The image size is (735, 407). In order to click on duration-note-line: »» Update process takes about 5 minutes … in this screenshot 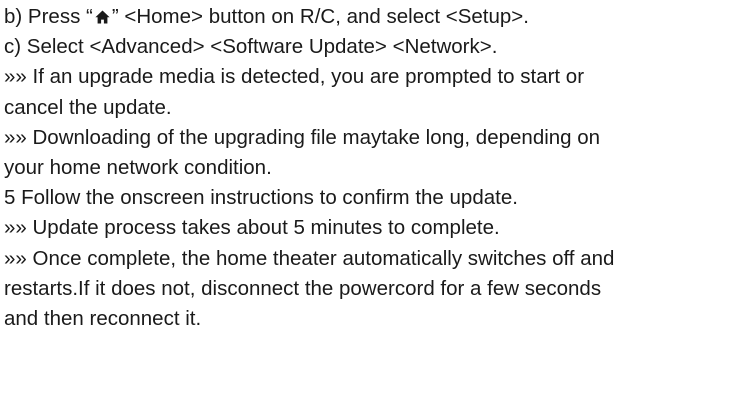, I will do `click(252, 228)`.